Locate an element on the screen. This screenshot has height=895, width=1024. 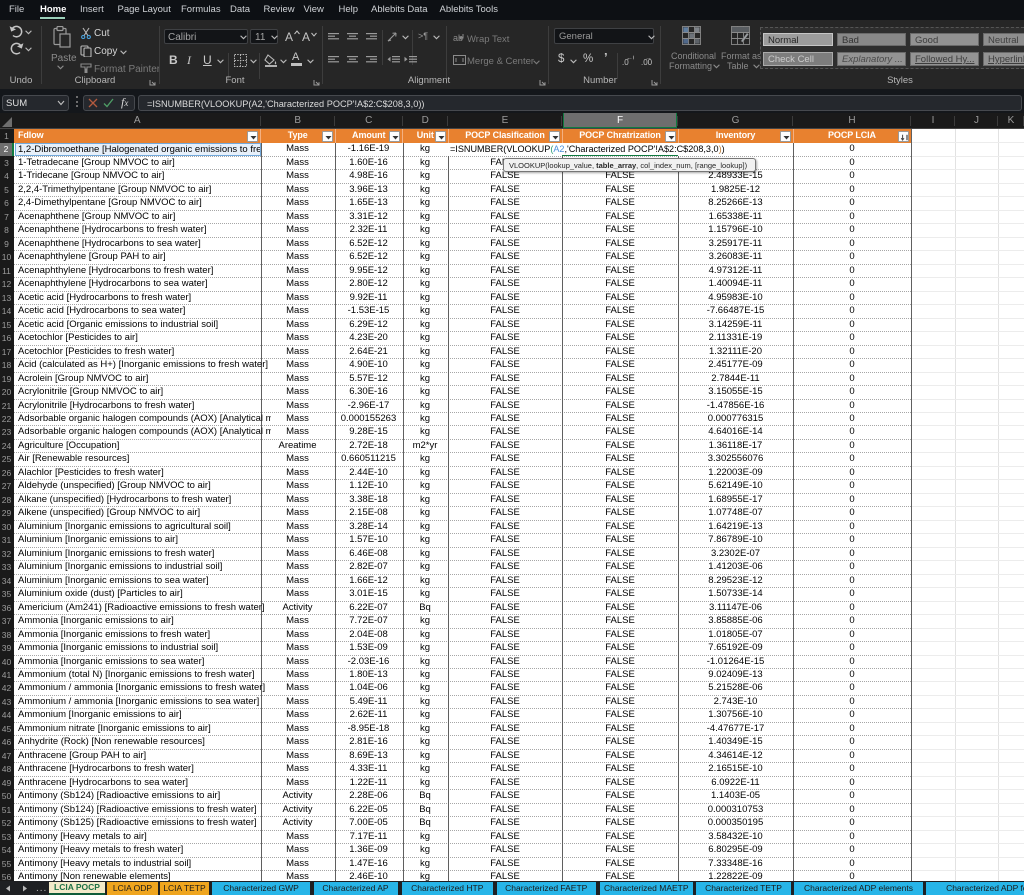
svg-text: ←0 is located at coordinates (630, 58).